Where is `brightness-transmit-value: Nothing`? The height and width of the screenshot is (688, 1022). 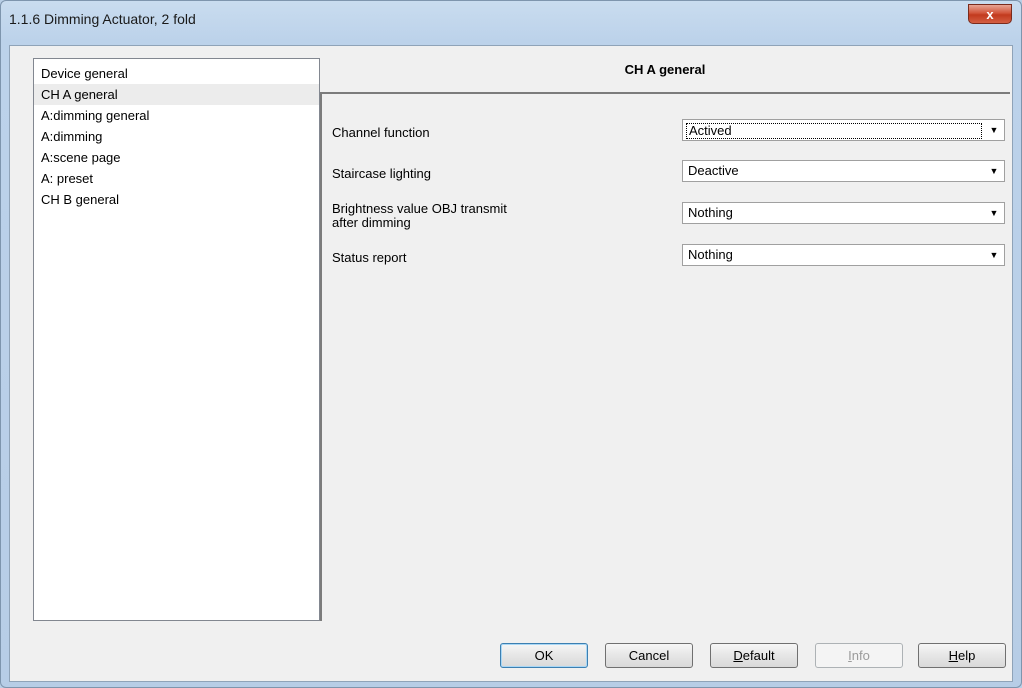
brightness-transmit-value: Nothing is located at coordinates (710, 212).